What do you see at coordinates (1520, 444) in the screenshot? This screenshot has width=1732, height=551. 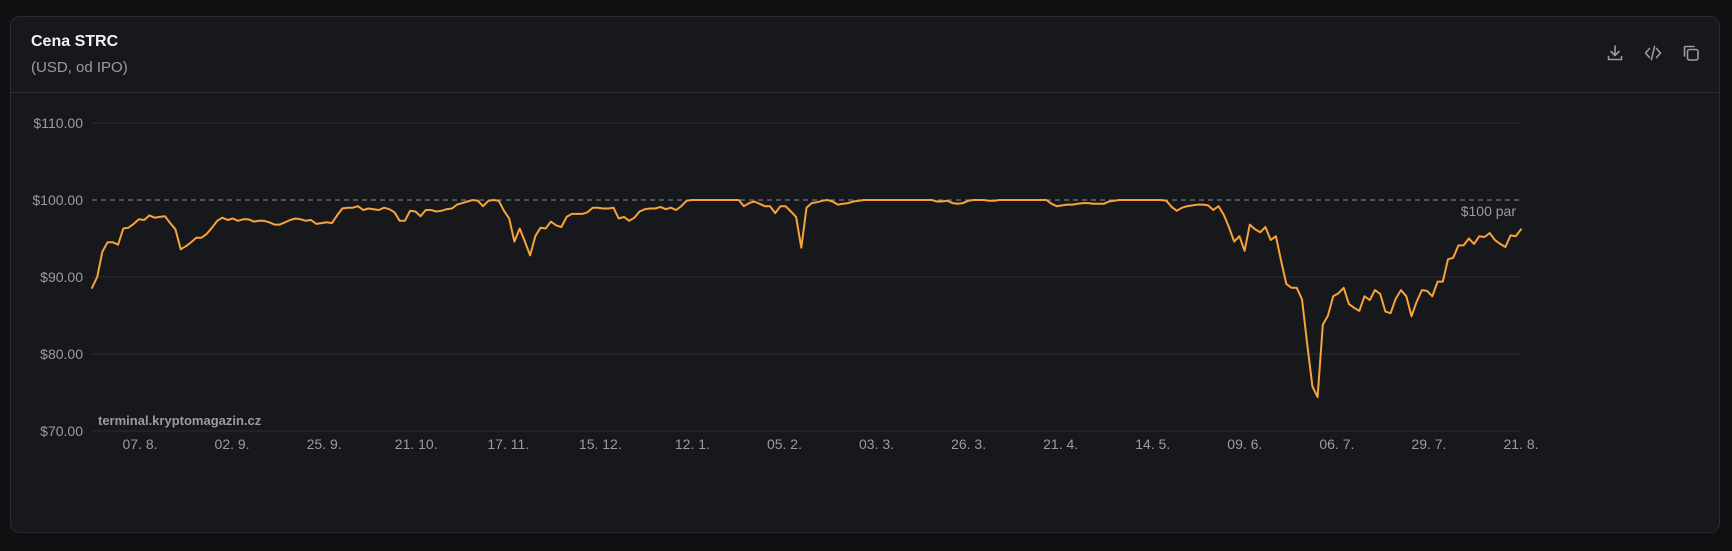 I see `x-tick-label: 21. 8.` at bounding box center [1520, 444].